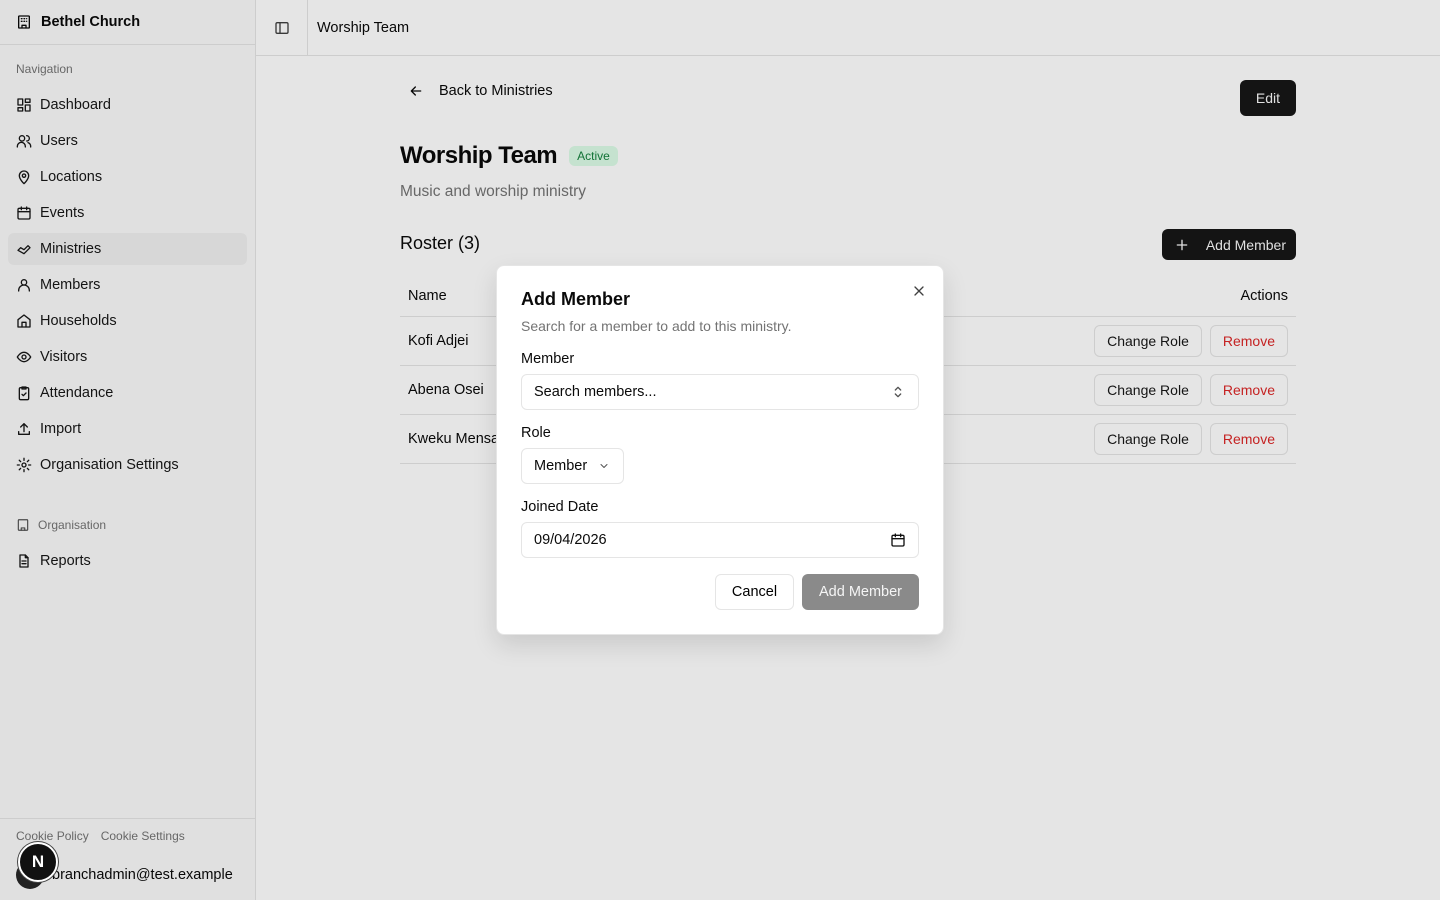 The width and height of the screenshot is (1440, 900). What do you see at coordinates (570, 540) in the screenshot?
I see `joined-date-value: 09/04/2026` at bounding box center [570, 540].